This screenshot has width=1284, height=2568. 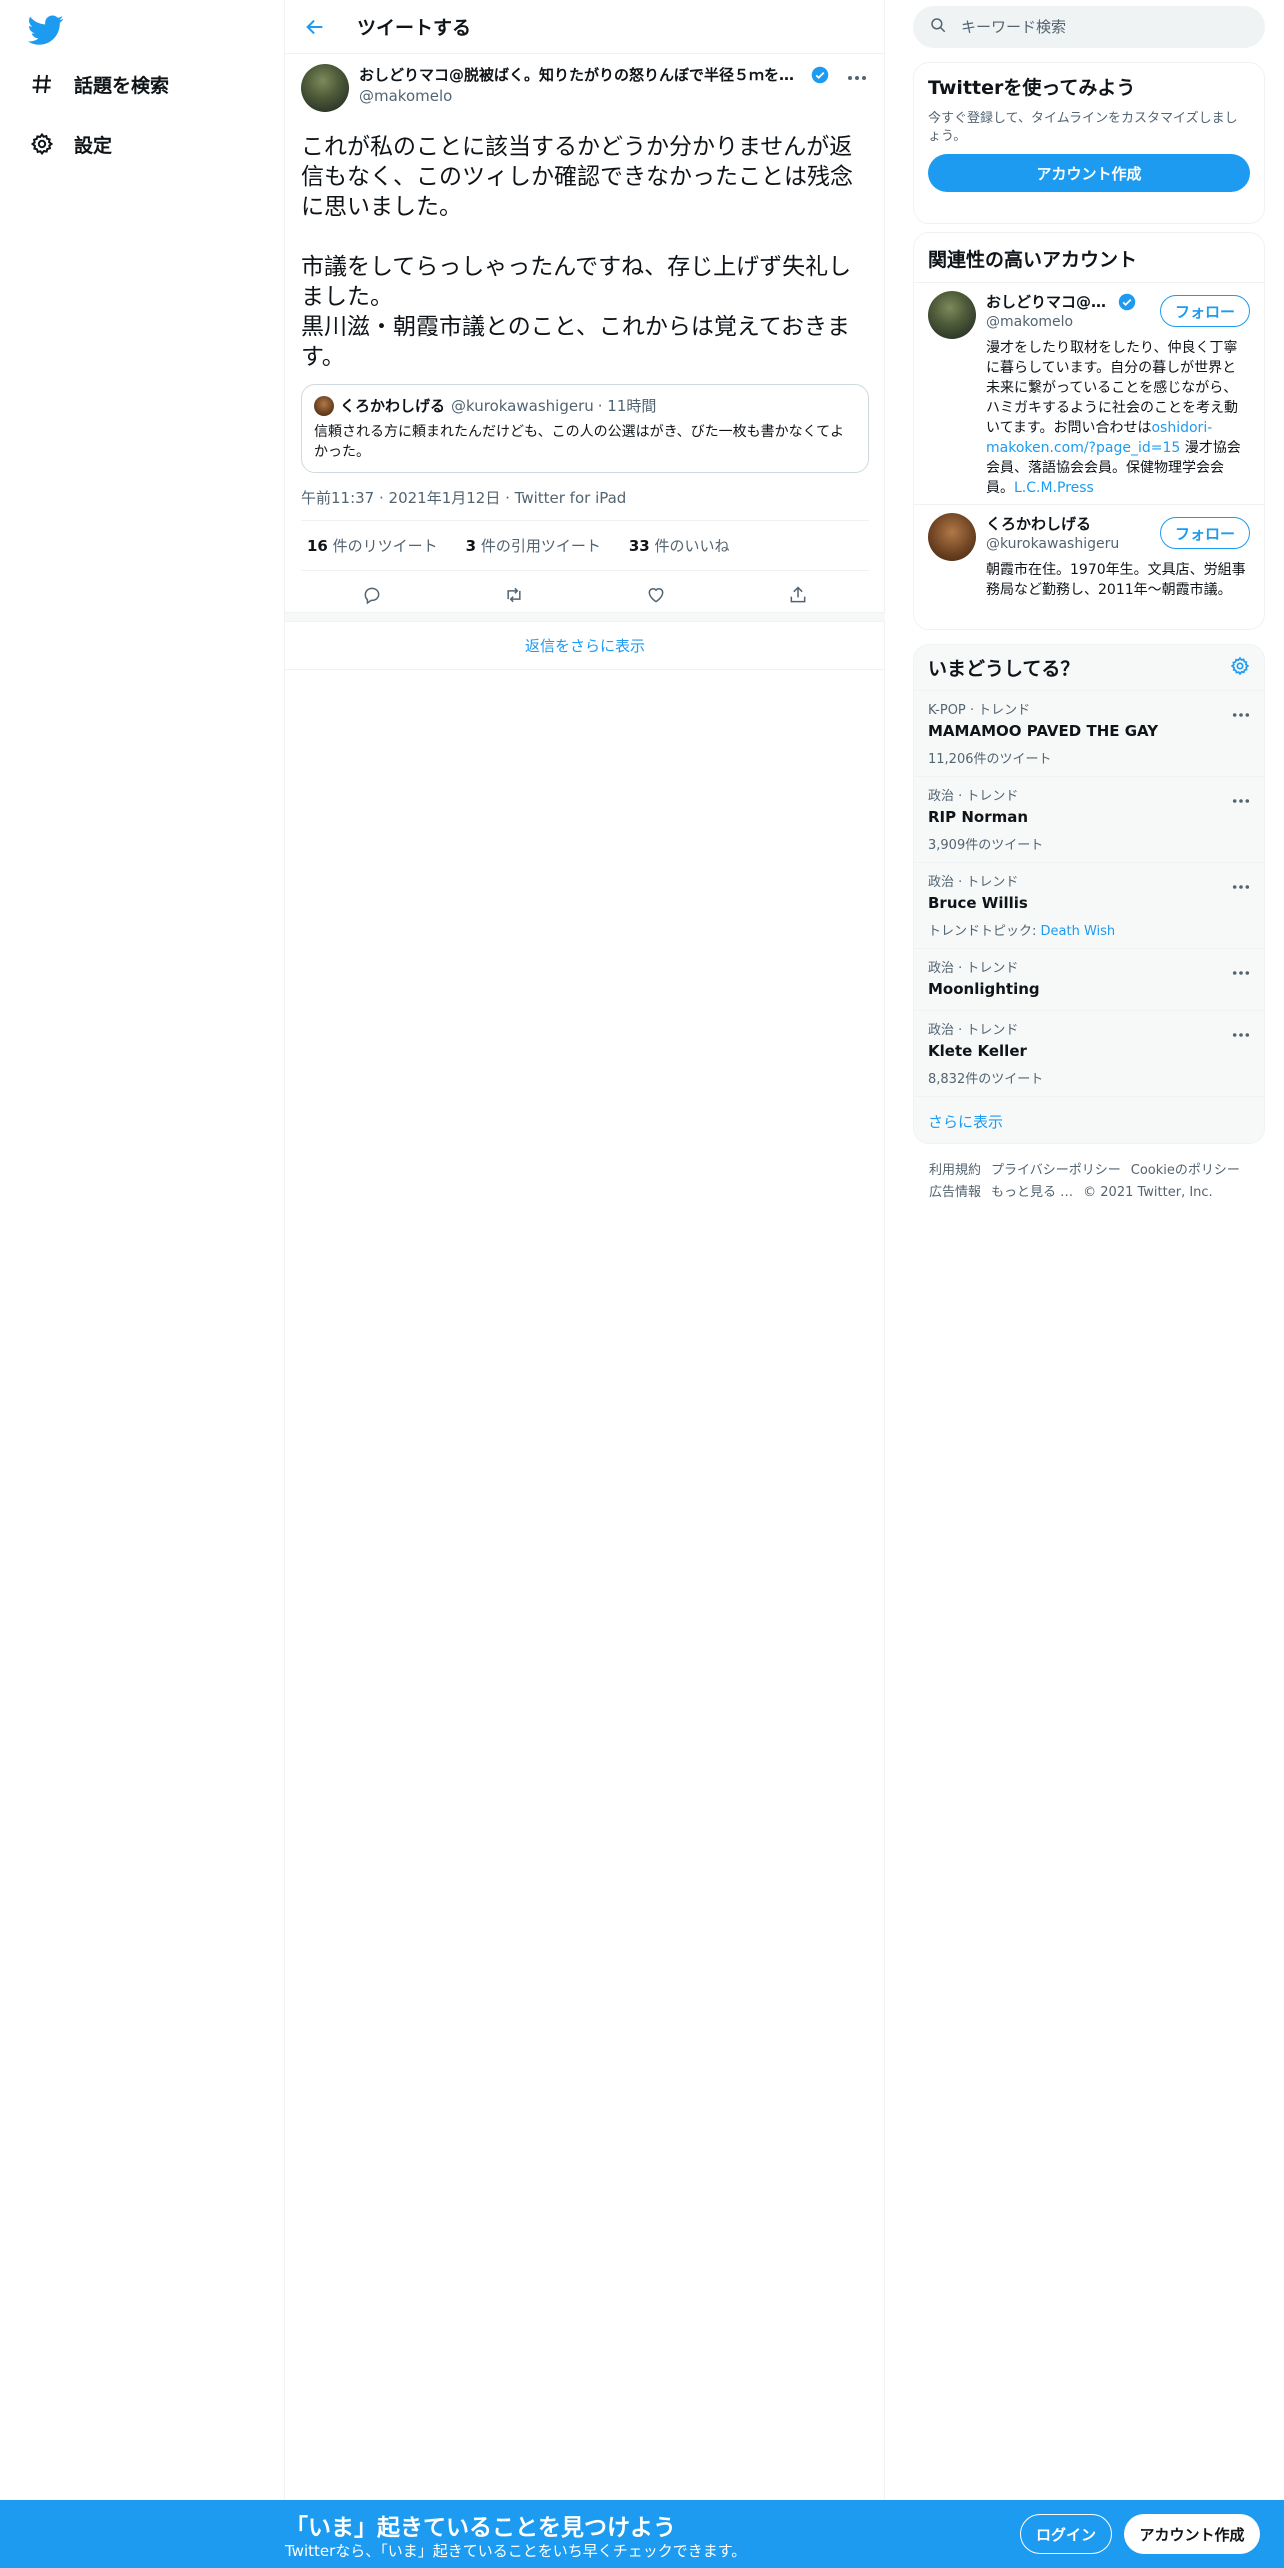 I want to click on bio-link: L.C.M.Press, so click(x=1054, y=488).